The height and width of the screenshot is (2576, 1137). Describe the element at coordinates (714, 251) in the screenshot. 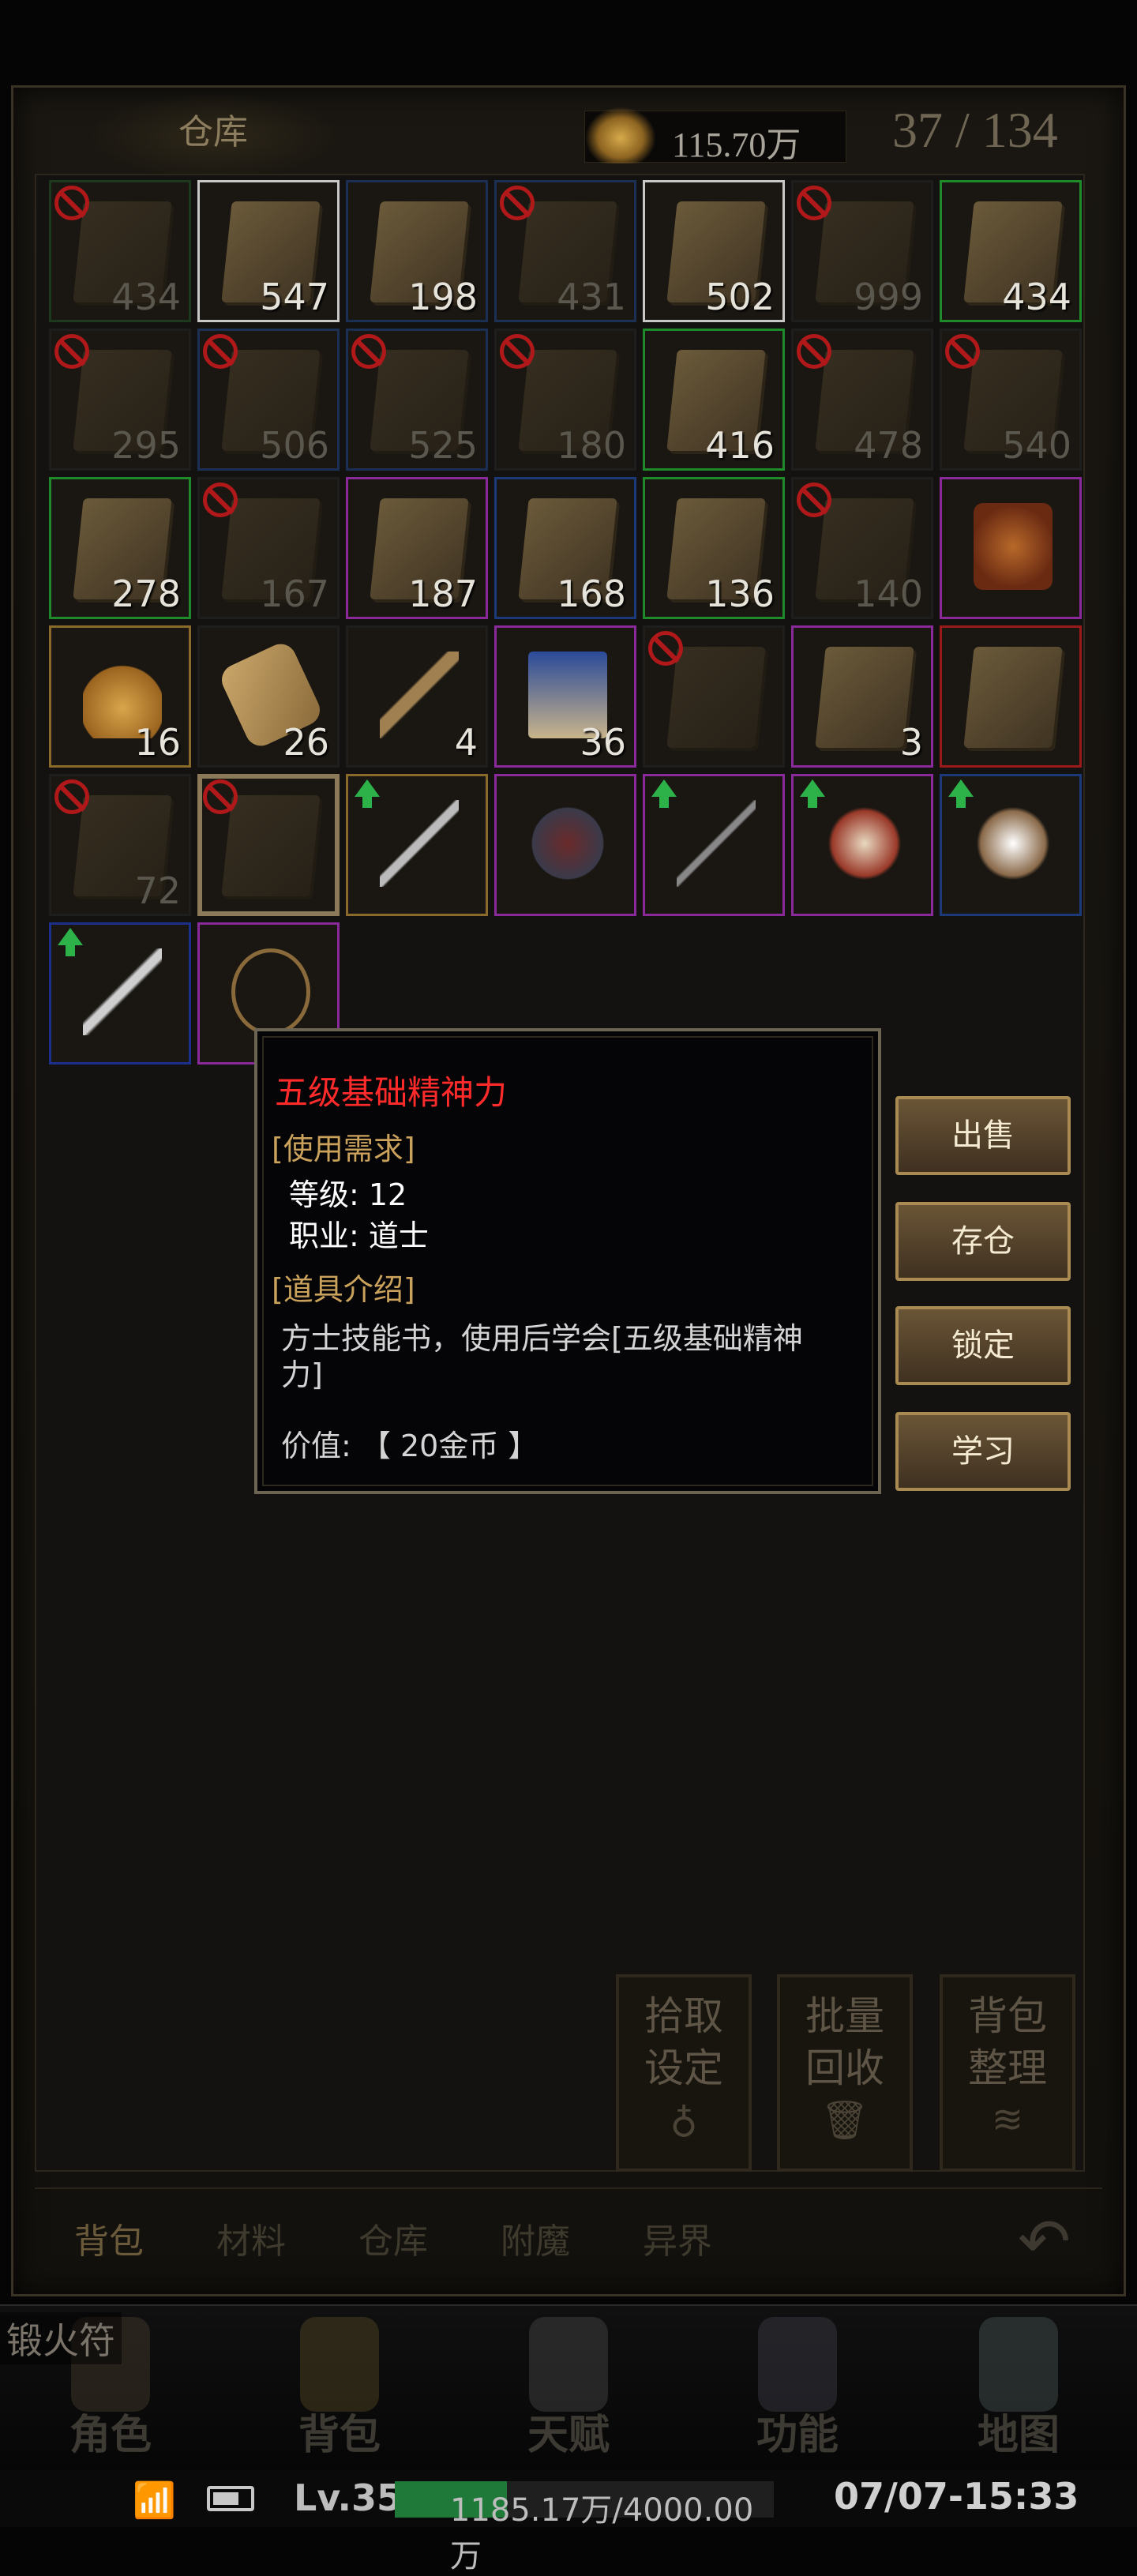

I see `inventory-slot: 502` at that location.